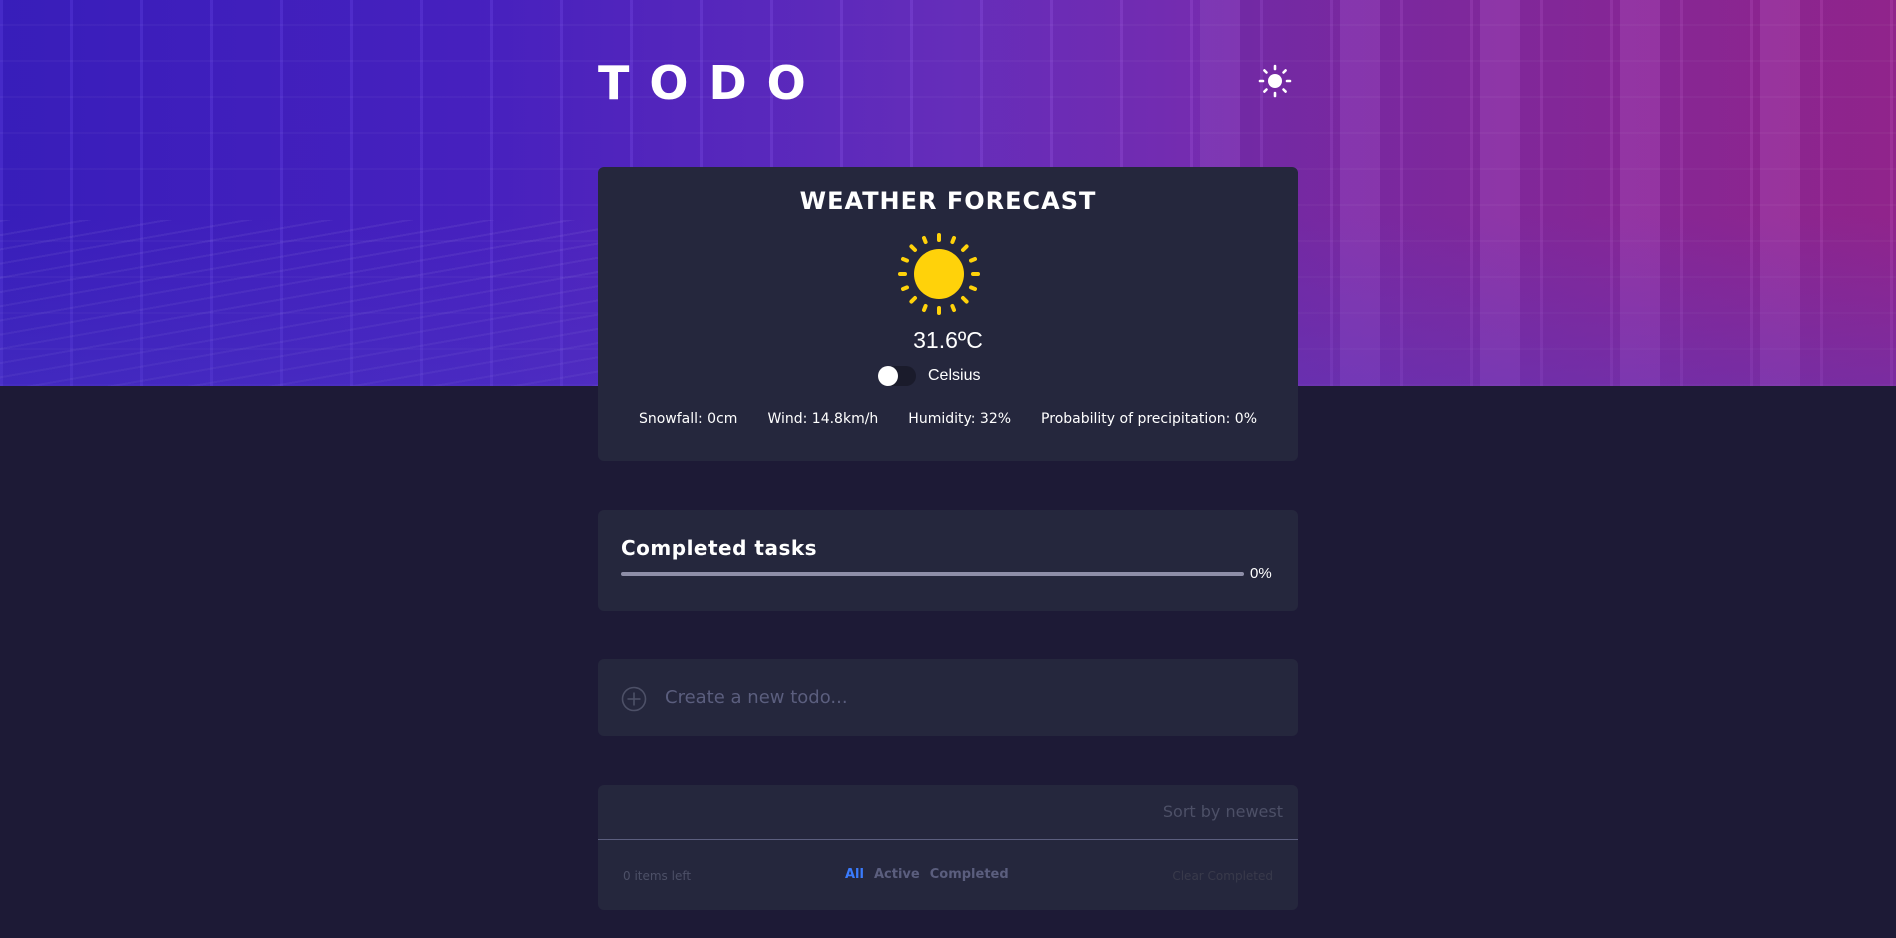 The height and width of the screenshot is (938, 1896). I want to click on humidity-stat: Humidity: 32%, so click(960, 419).